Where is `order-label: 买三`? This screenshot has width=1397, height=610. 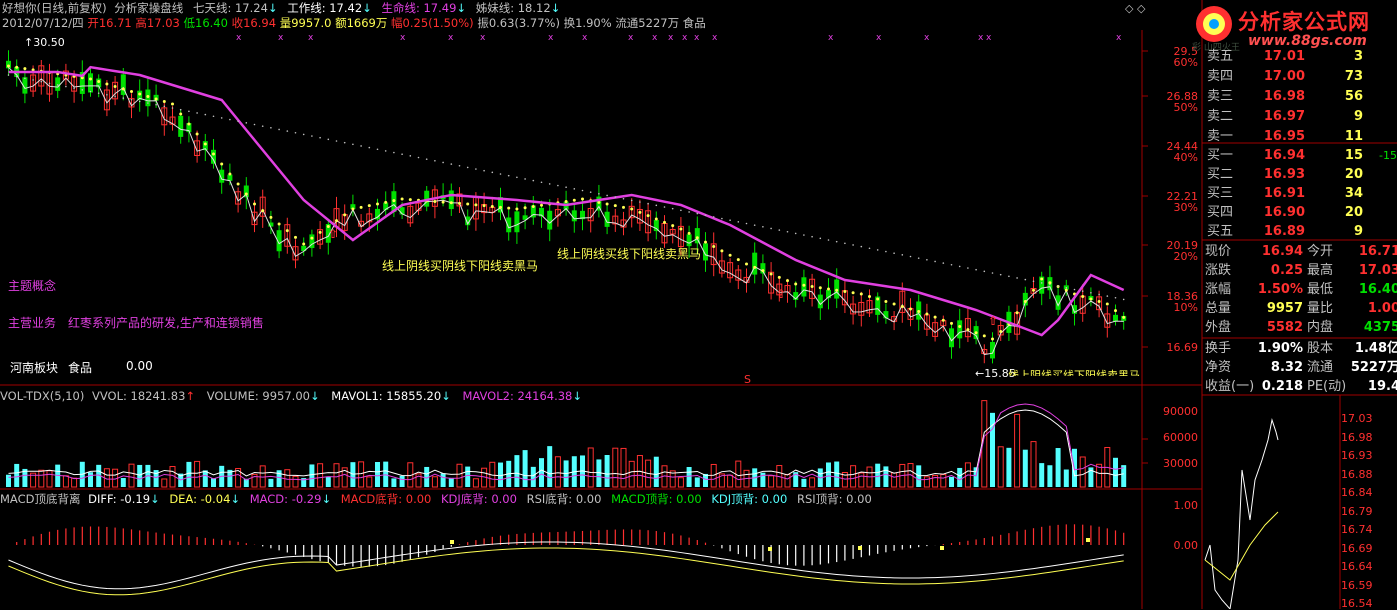 order-label: 买三 is located at coordinates (1220, 193).